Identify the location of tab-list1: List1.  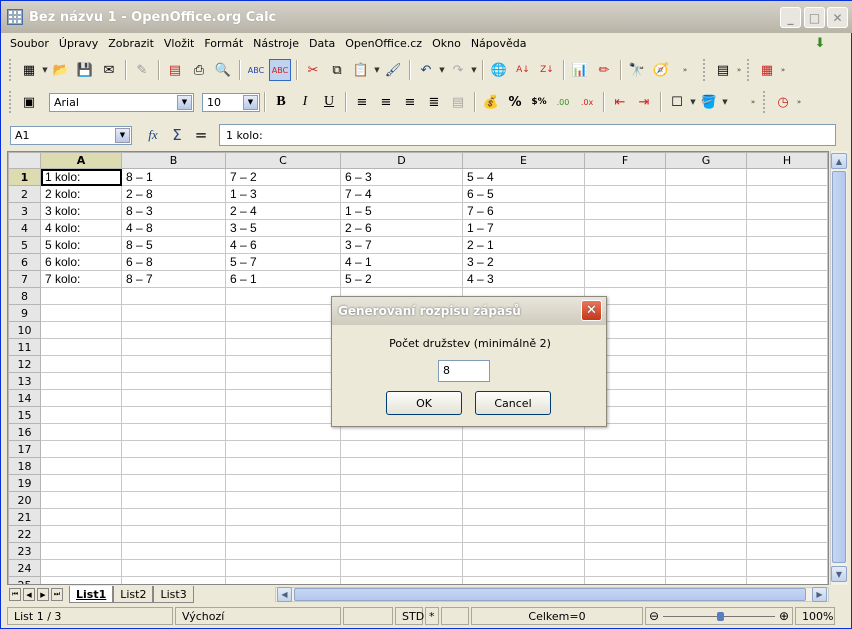
(91, 594).